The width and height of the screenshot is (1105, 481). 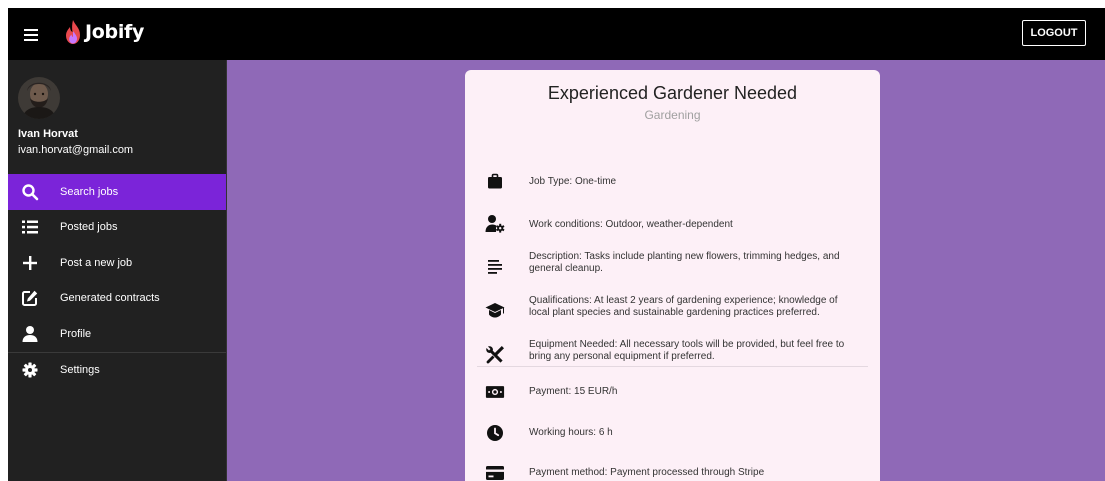 I want to click on detail-text: Job Type: One-time, so click(x=573, y=181).